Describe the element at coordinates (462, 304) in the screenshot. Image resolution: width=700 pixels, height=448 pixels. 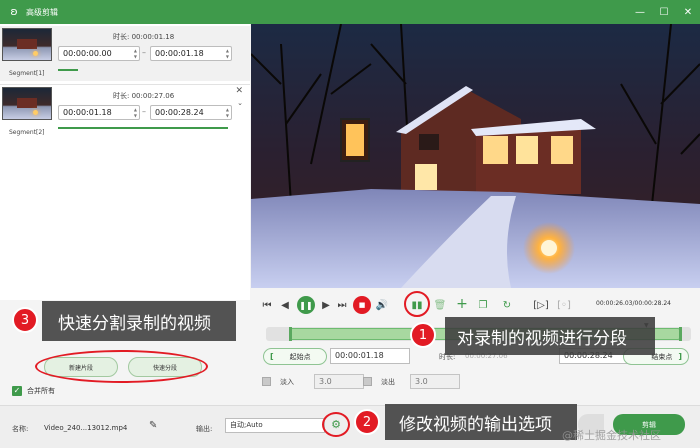
I see `add-icon: +` at that location.